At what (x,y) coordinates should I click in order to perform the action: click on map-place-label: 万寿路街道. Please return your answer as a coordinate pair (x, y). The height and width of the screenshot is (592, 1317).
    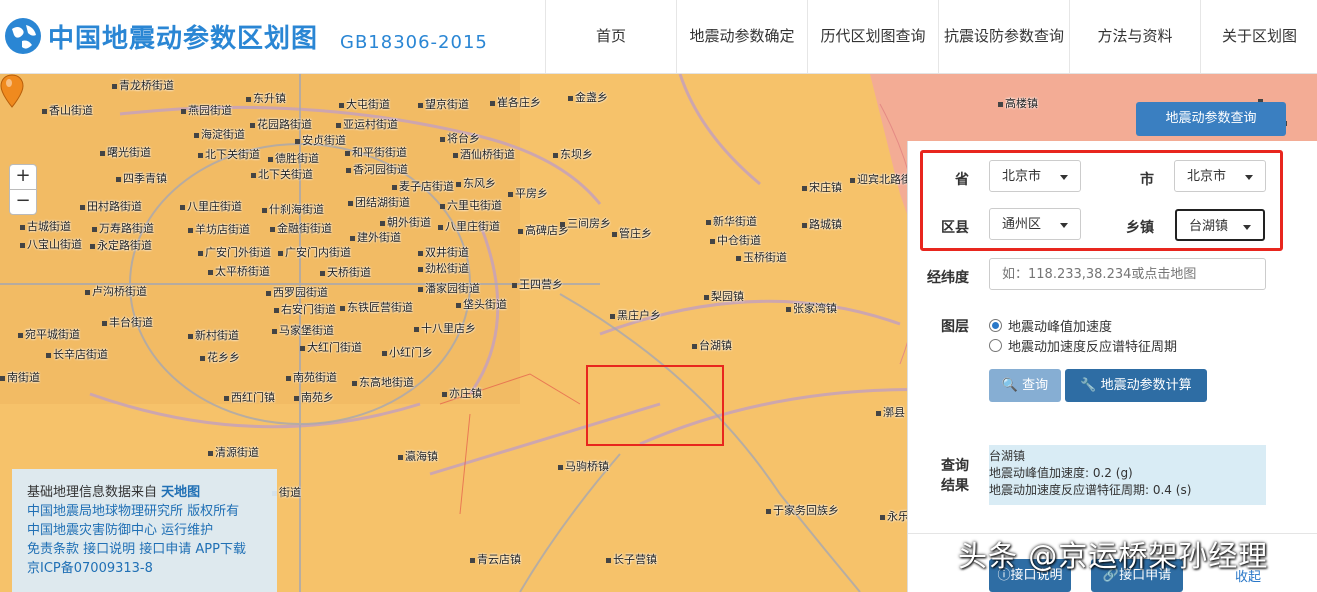
    Looking at the image, I should click on (123, 228).